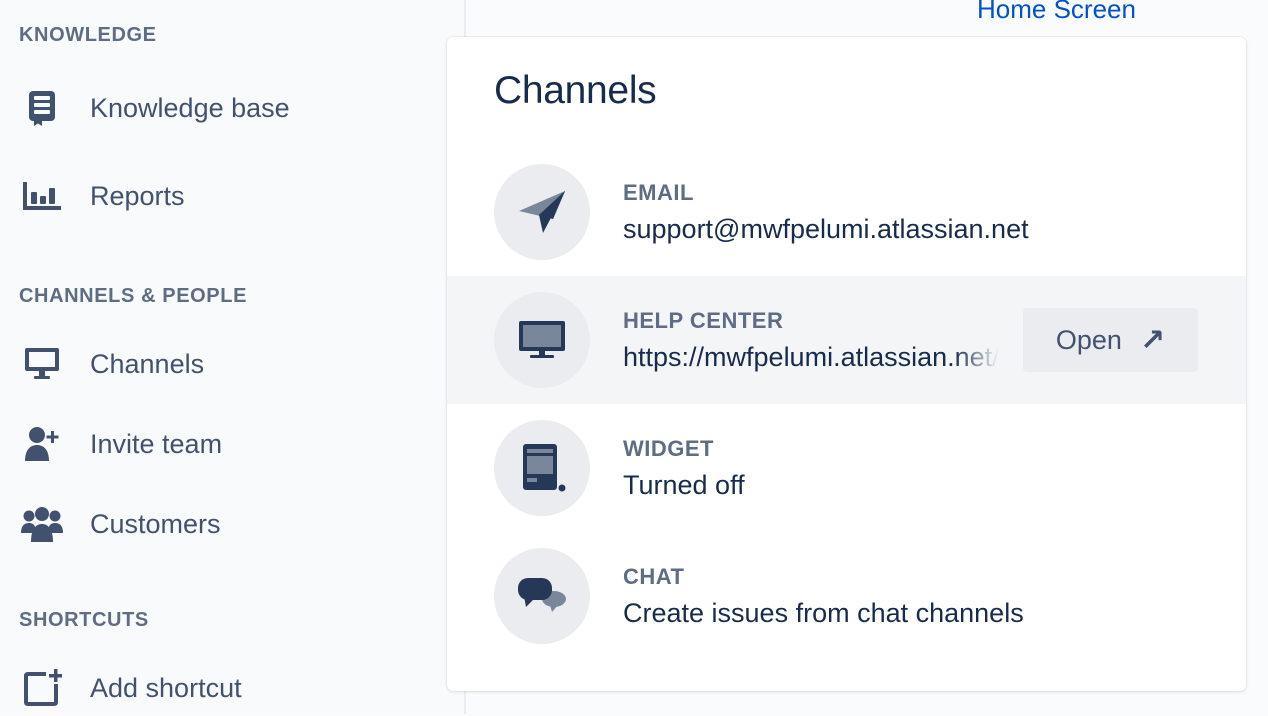  Describe the element at coordinates (88, 35) in the screenshot. I see `section-heading-knowledge: KNOWLEDGE` at that location.